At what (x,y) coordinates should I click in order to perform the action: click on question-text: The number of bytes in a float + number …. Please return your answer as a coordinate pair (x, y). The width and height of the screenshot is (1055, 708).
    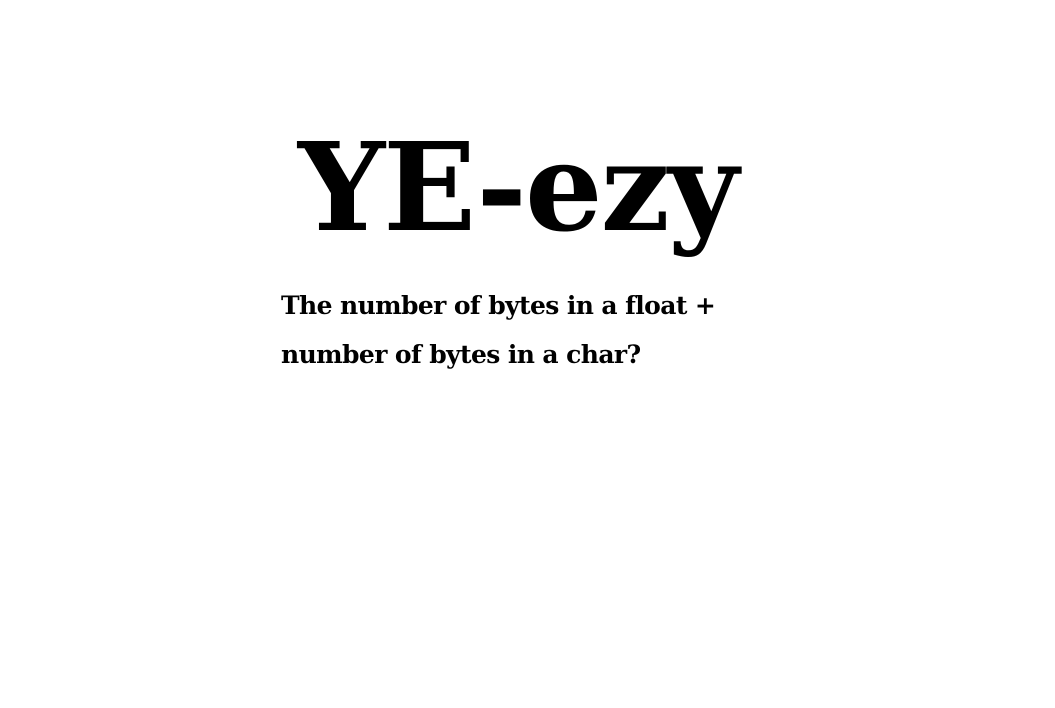
    Looking at the image, I should click on (541, 330).